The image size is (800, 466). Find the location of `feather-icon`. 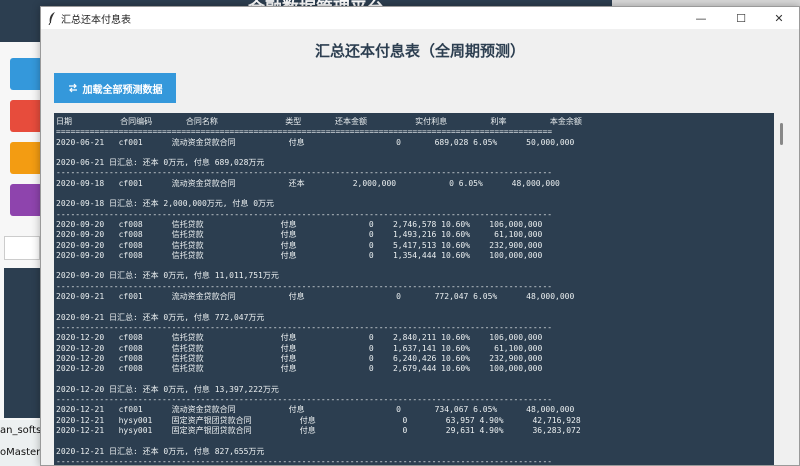

feather-icon is located at coordinates (51, 18).